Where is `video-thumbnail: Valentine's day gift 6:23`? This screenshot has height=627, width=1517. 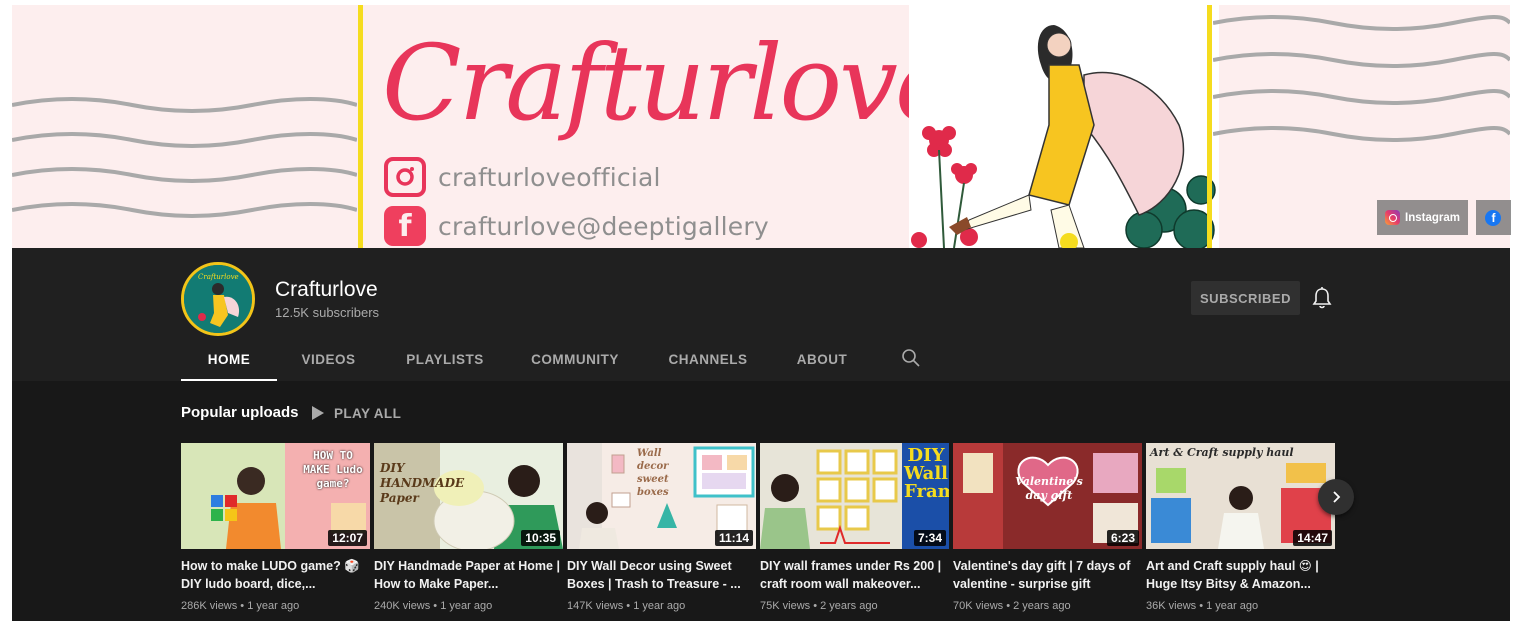
video-thumbnail: Valentine's day gift 6:23 is located at coordinates (1047, 496).